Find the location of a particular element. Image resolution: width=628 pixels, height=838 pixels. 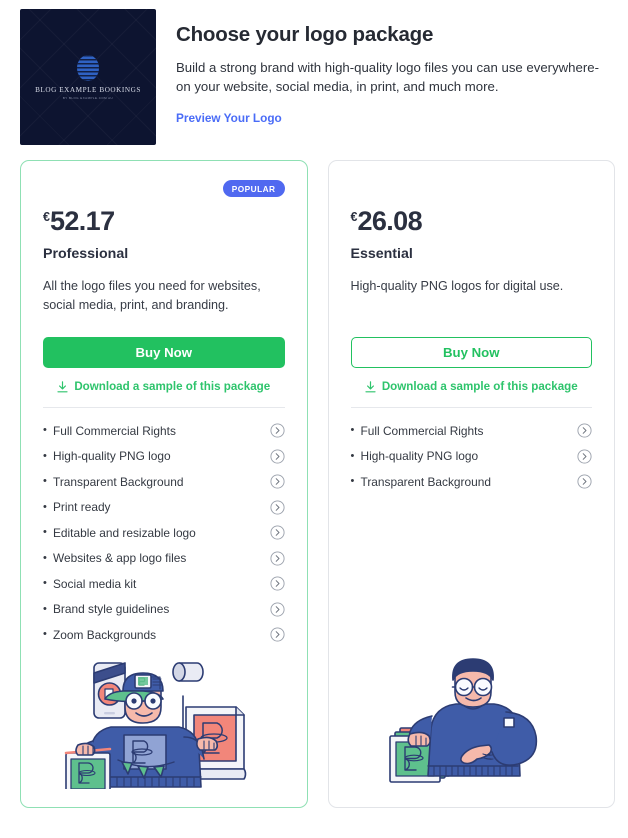

status-badge: POPULAR is located at coordinates (253, 188).